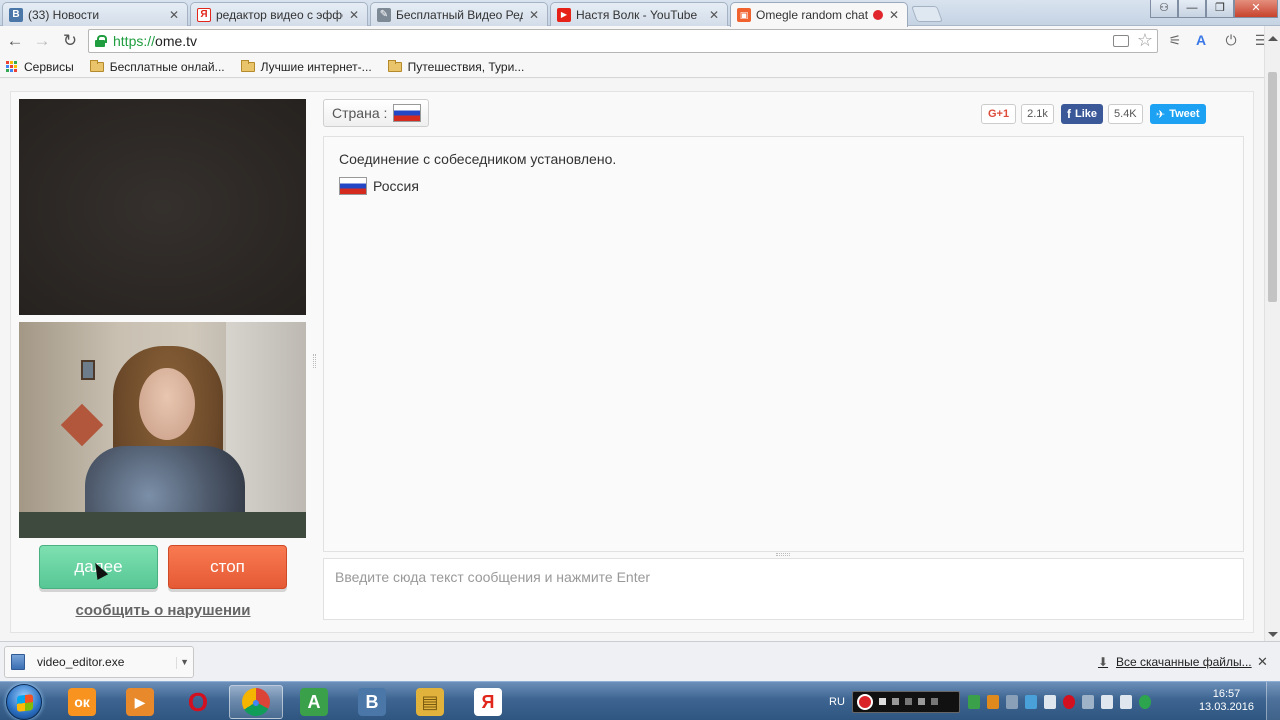 The height and width of the screenshot is (720, 1280). Describe the element at coordinates (1050, 701) in the screenshot. I see `volume-icon` at that location.